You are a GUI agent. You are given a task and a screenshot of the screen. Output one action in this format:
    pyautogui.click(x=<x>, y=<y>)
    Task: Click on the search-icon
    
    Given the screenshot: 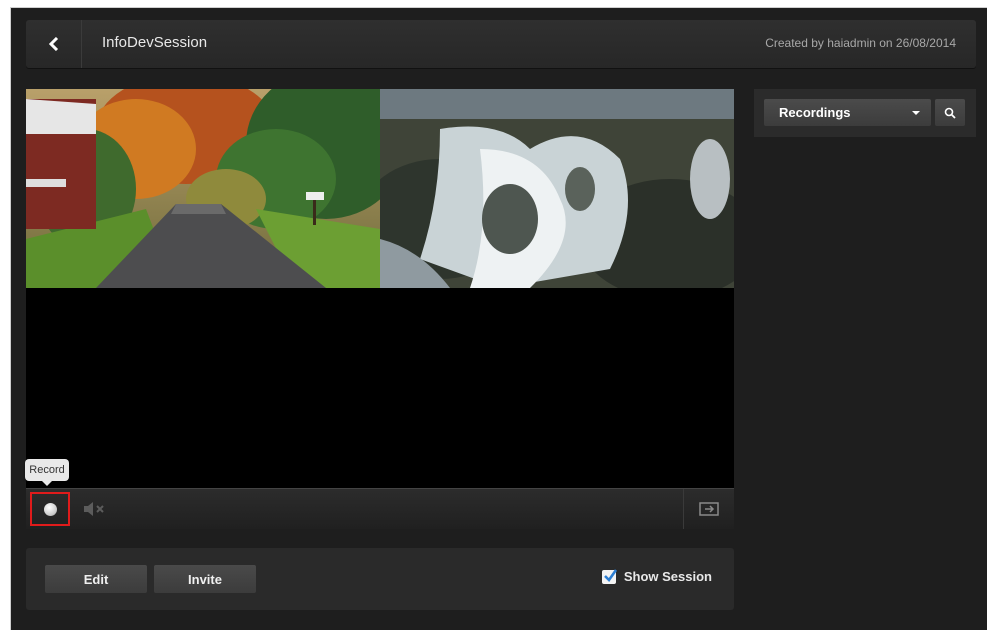 What is the action you would take?
    pyautogui.click(x=950, y=113)
    